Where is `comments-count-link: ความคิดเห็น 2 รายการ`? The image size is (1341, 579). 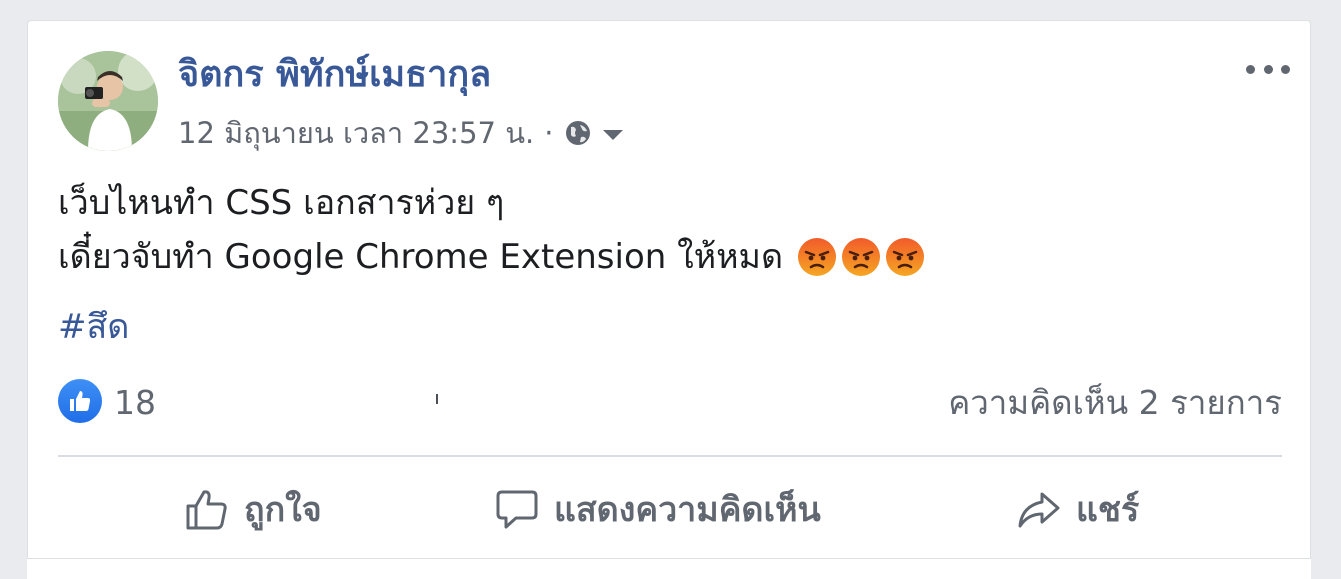 comments-count-link: ความคิดเห็น 2 รายการ is located at coordinates (1115, 403).